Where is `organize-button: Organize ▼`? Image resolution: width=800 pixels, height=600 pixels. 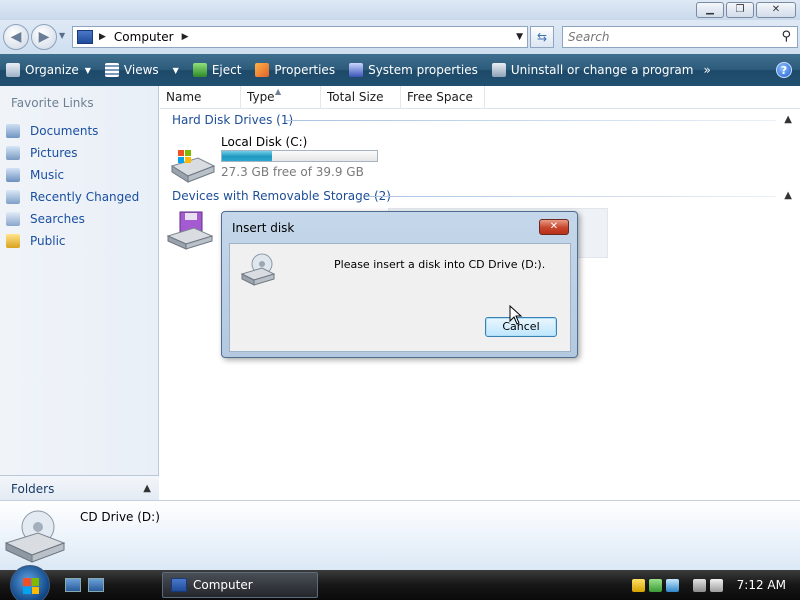
organize-button: Organize ▼ is located at coordinates (48, 70).